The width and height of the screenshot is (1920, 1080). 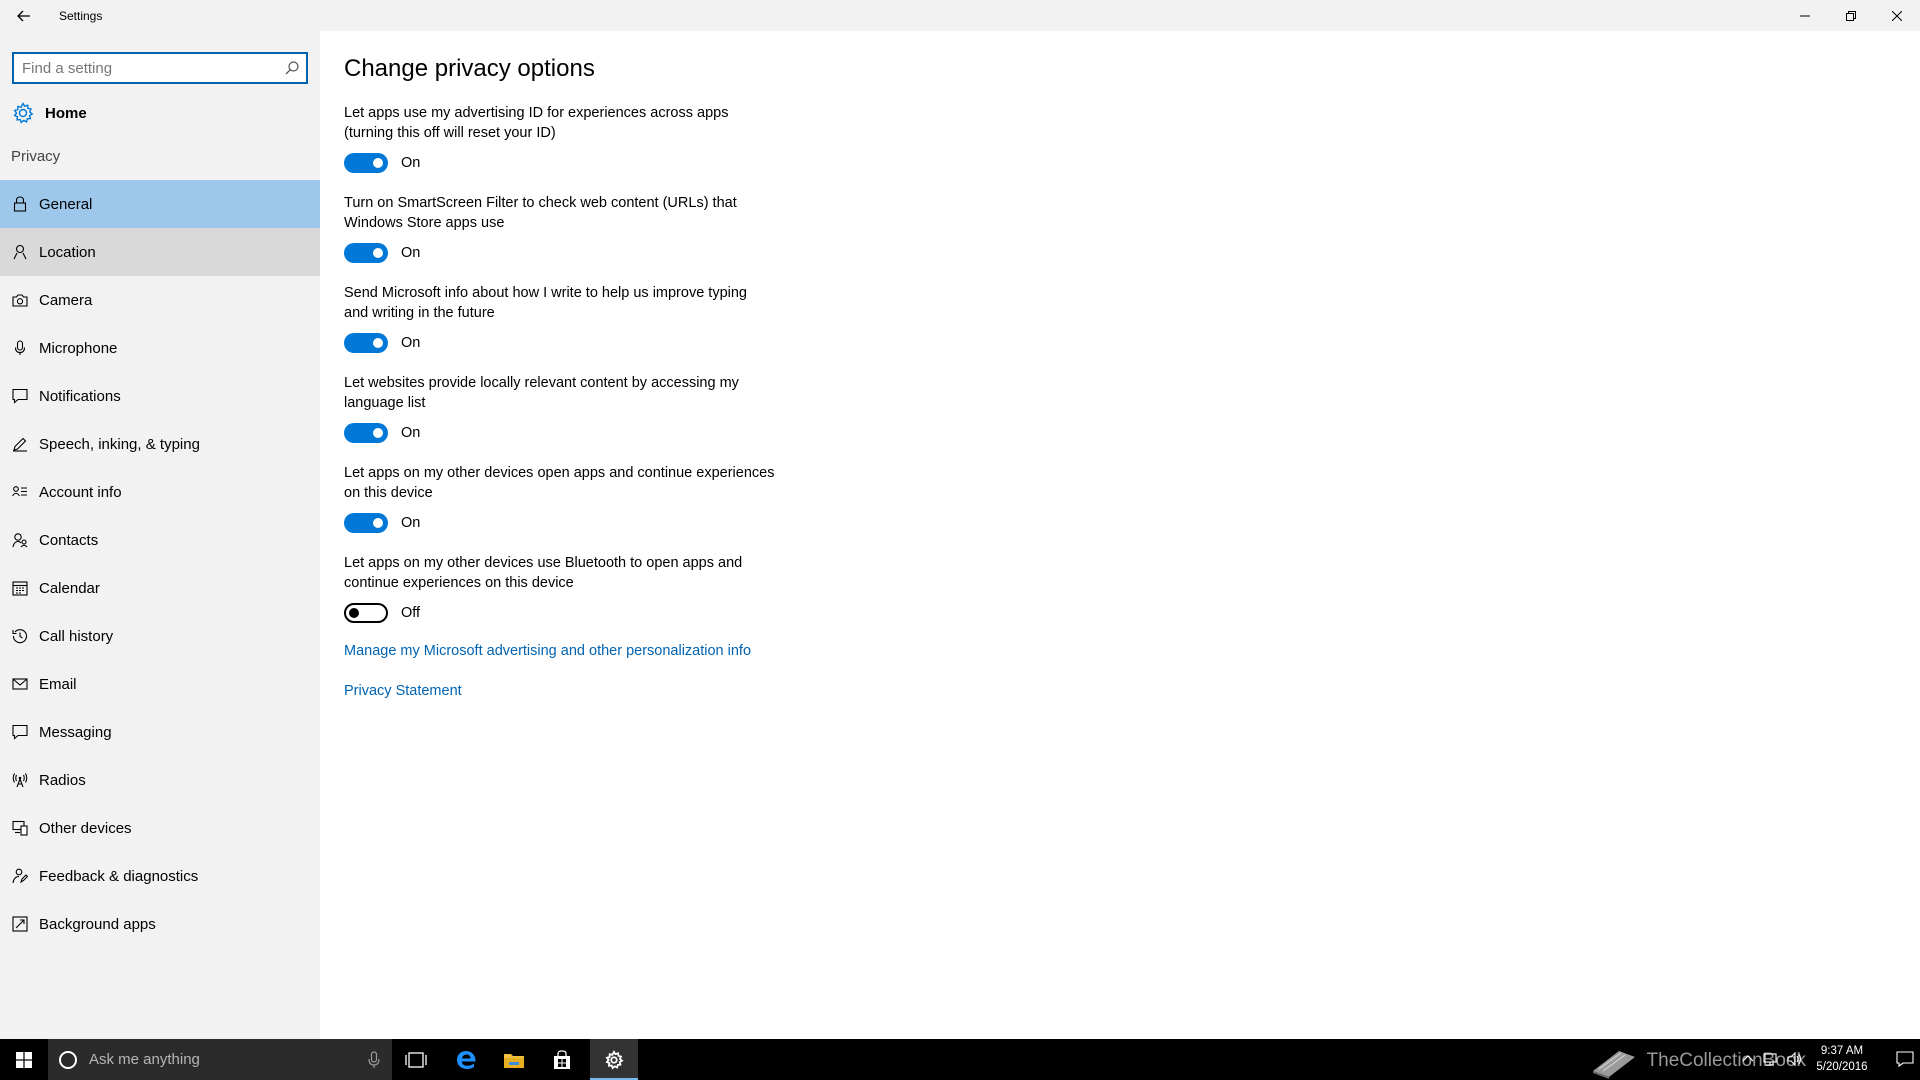 What do you see at coordinates (514, 1059) in the screenshot?
I see `file-explorer-button` at bounding box center [514, 1059].